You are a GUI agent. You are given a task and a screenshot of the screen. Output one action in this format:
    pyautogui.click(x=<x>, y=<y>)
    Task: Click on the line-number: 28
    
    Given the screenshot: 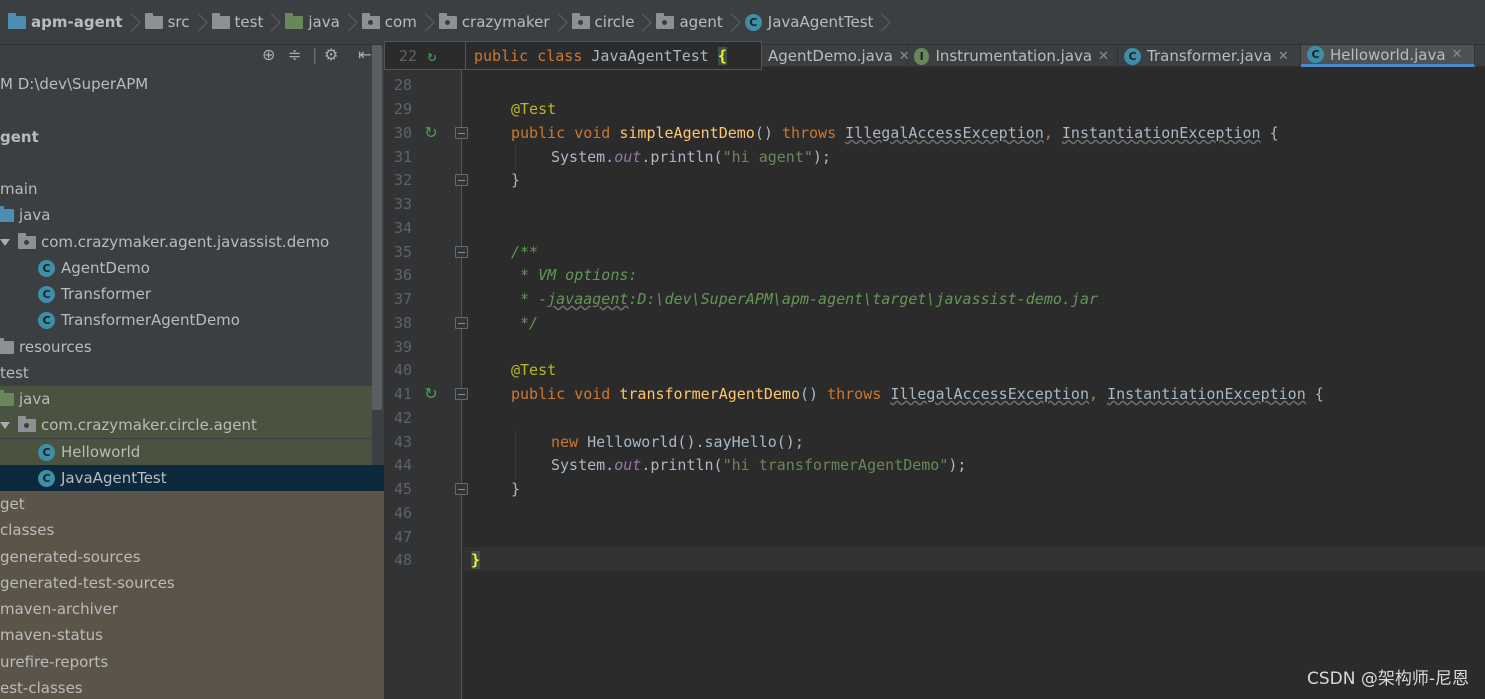 What is the action you would take?
    pyautogui.click(x=402, y=85)
    